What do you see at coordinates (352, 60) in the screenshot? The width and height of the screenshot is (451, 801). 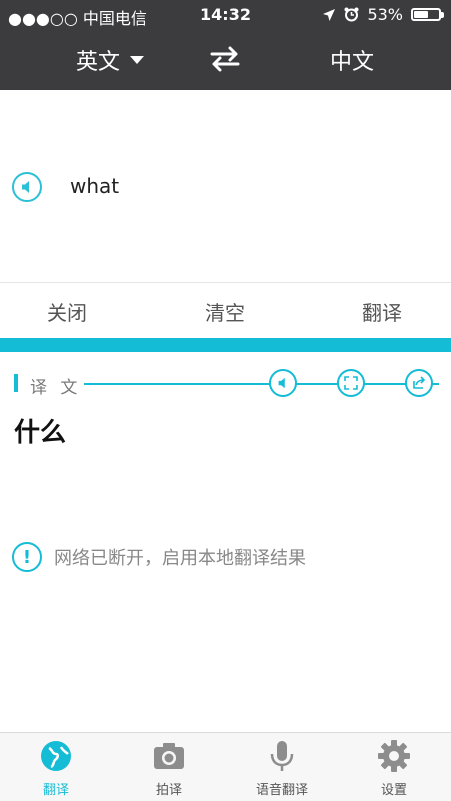 I see `target-language-selector: 中文` at bounding box center [352, 60].